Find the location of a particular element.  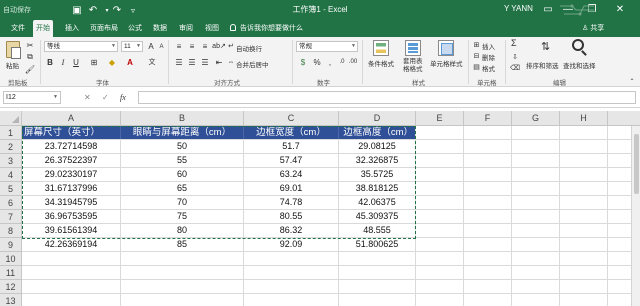

clear-icon: ⌫ is located at coordinates (515, 67).